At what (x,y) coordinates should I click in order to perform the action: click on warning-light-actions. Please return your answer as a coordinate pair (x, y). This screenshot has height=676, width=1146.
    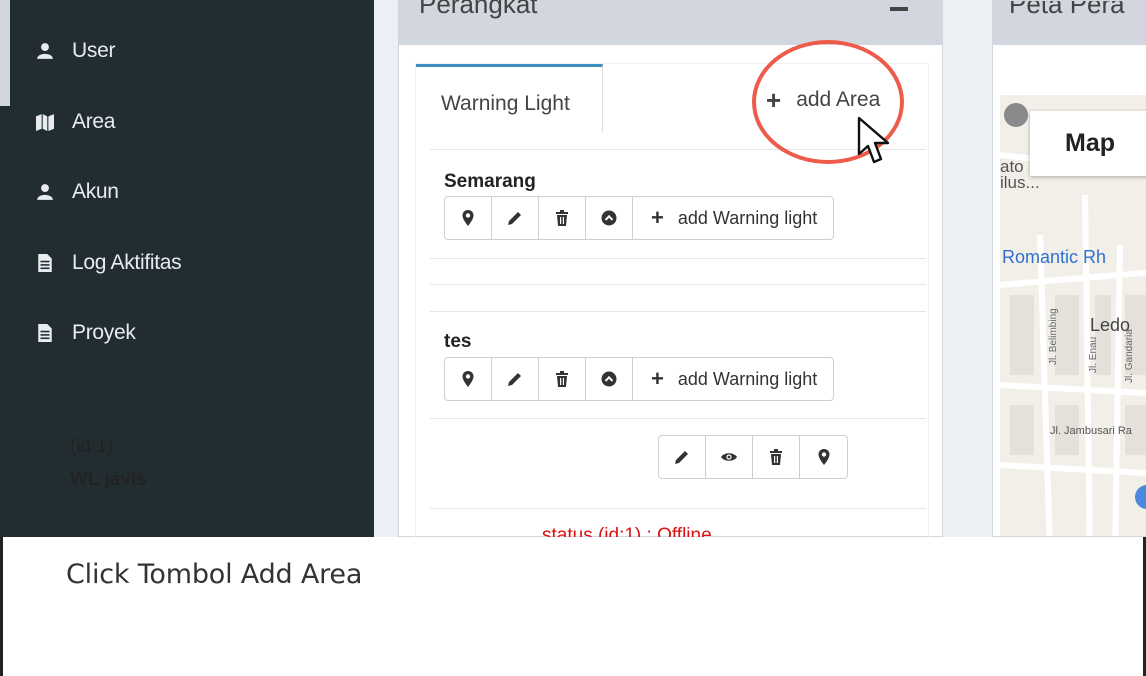
    Looking at the image, I should click on (753, 457).